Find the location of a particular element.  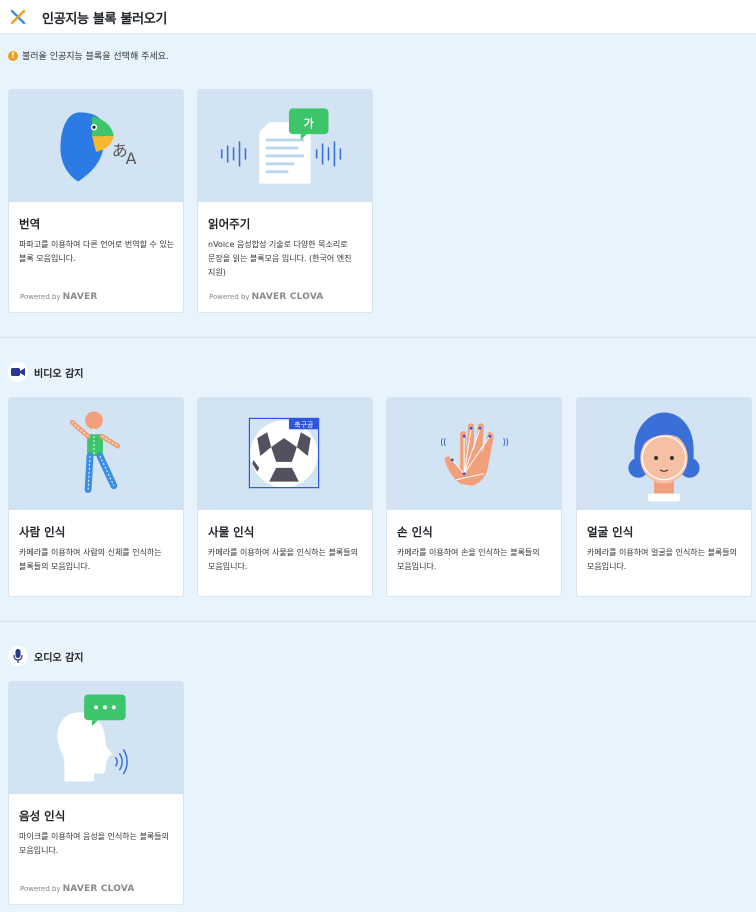

naver-logo: NAVER is located at coordinates (80, 297).